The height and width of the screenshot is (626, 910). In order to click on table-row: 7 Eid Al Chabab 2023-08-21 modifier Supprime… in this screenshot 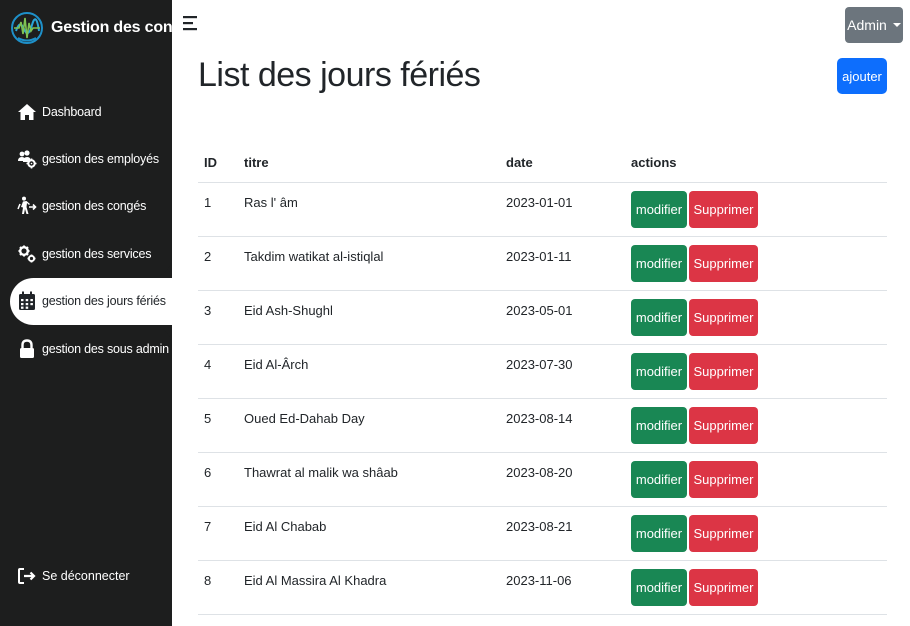, I will do `click(542, 534)`.